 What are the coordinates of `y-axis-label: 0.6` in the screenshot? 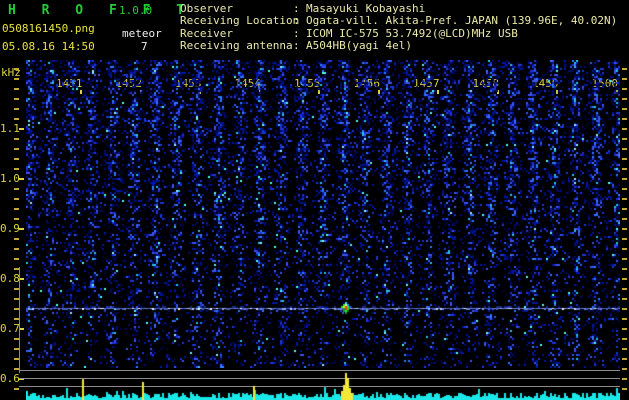 It's located at (10, 378).